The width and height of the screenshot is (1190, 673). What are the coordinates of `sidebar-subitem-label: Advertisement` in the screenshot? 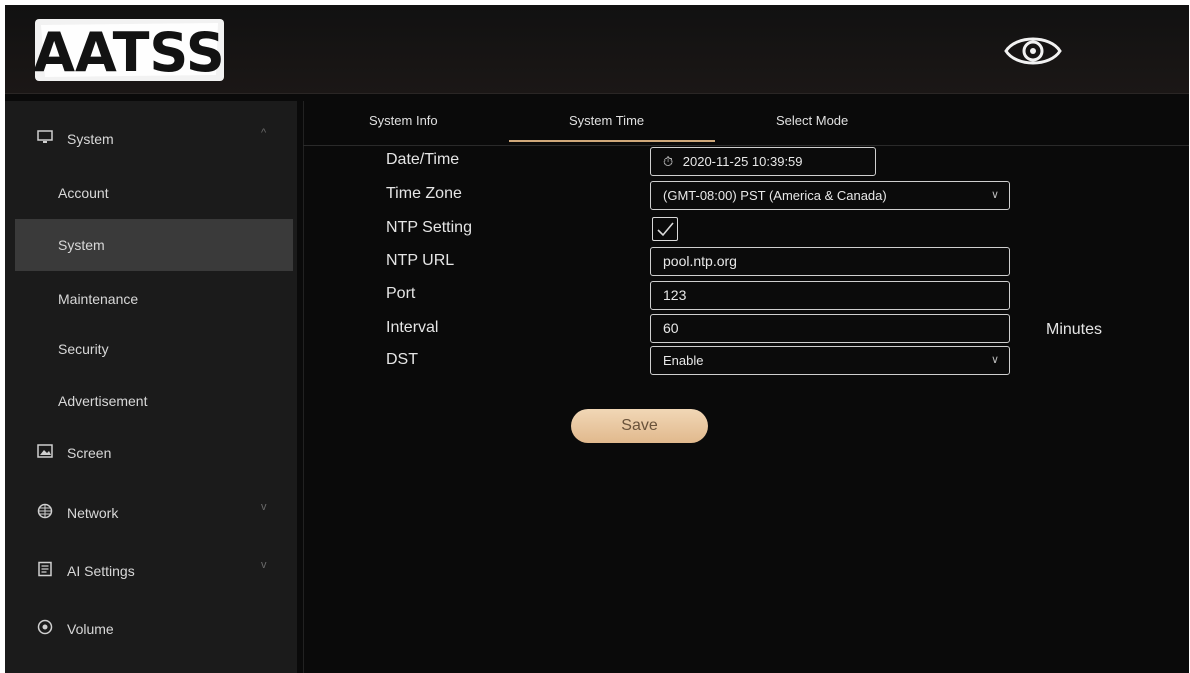 It's located at (103, 401).